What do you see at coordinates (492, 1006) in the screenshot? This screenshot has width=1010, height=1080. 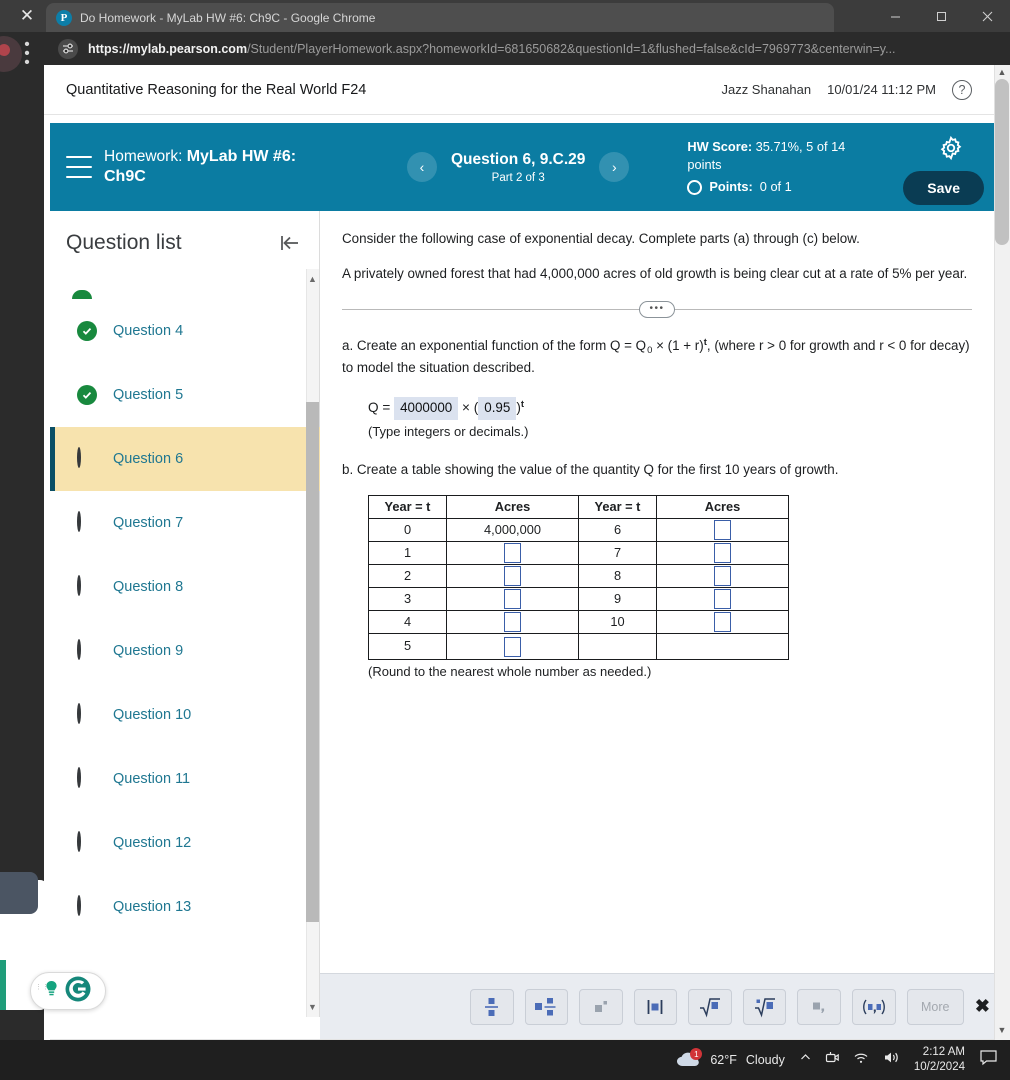 I see `fraction-button` at bounding box center [492, 1006].